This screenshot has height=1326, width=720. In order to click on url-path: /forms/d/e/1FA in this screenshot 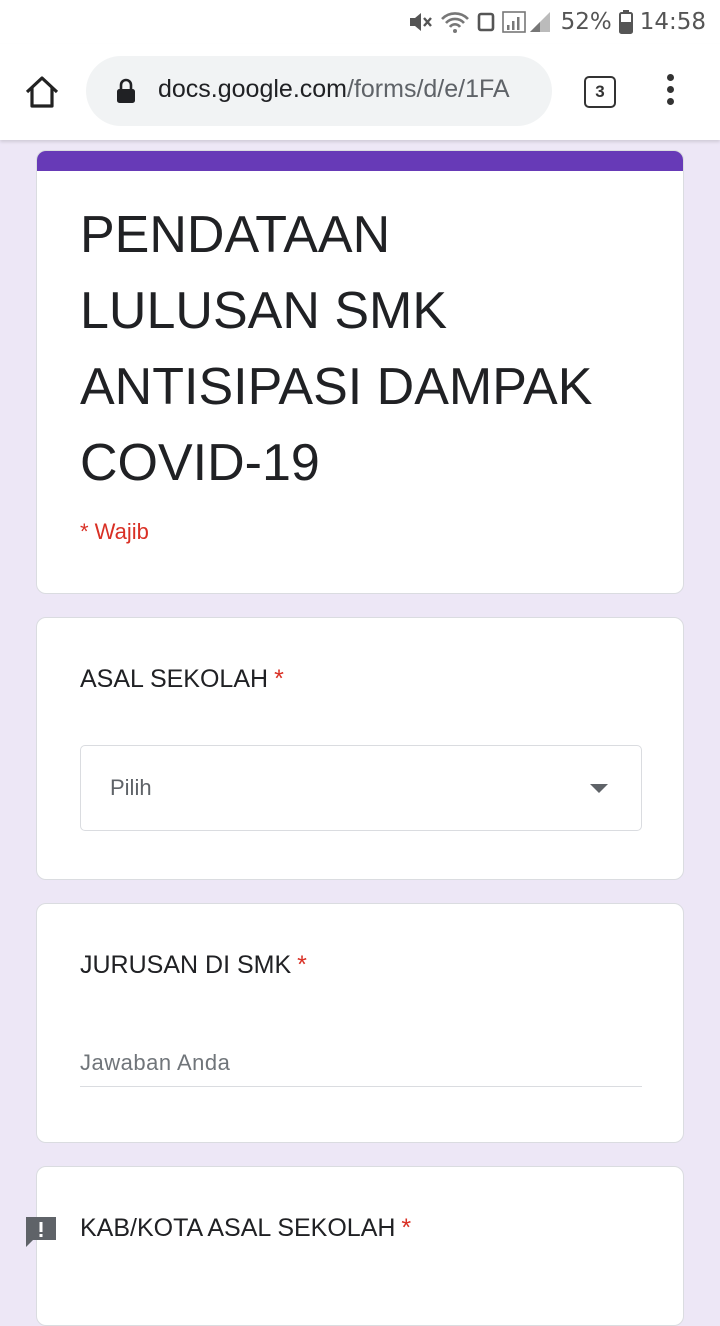, I will do `click(428, 89)`.